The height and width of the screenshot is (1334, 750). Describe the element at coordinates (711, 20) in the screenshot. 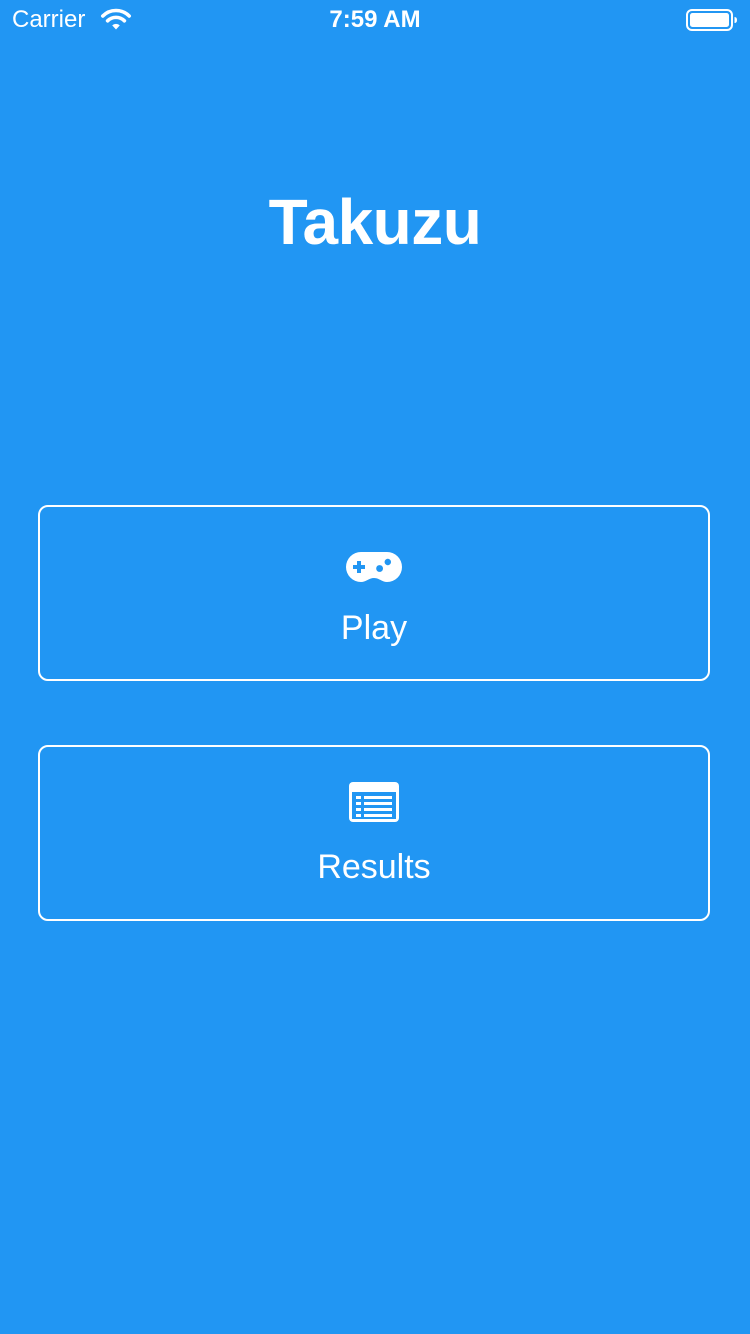

I see `battery-full-icon` at that location.